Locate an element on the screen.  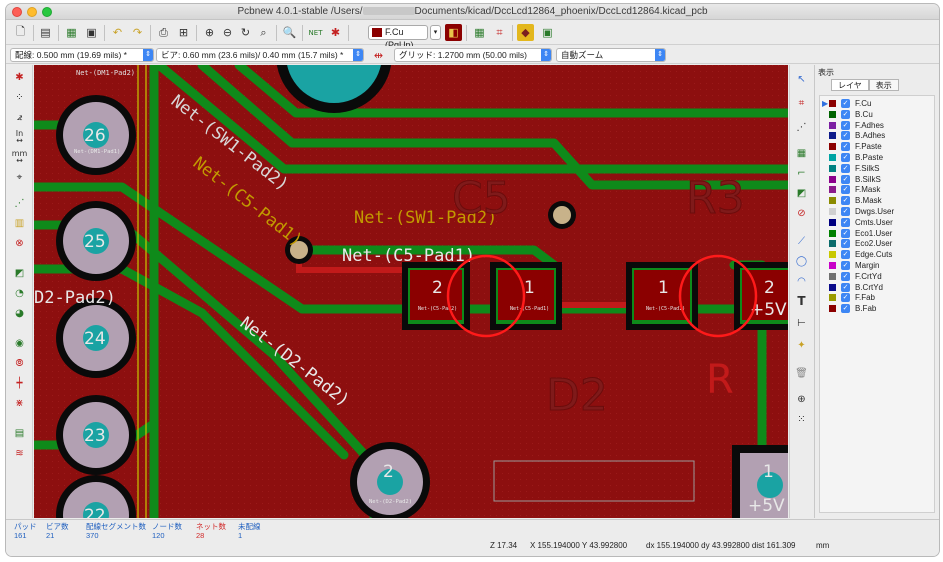
high-contrast-icon: ⋇ is located at coordinates (19, 403).